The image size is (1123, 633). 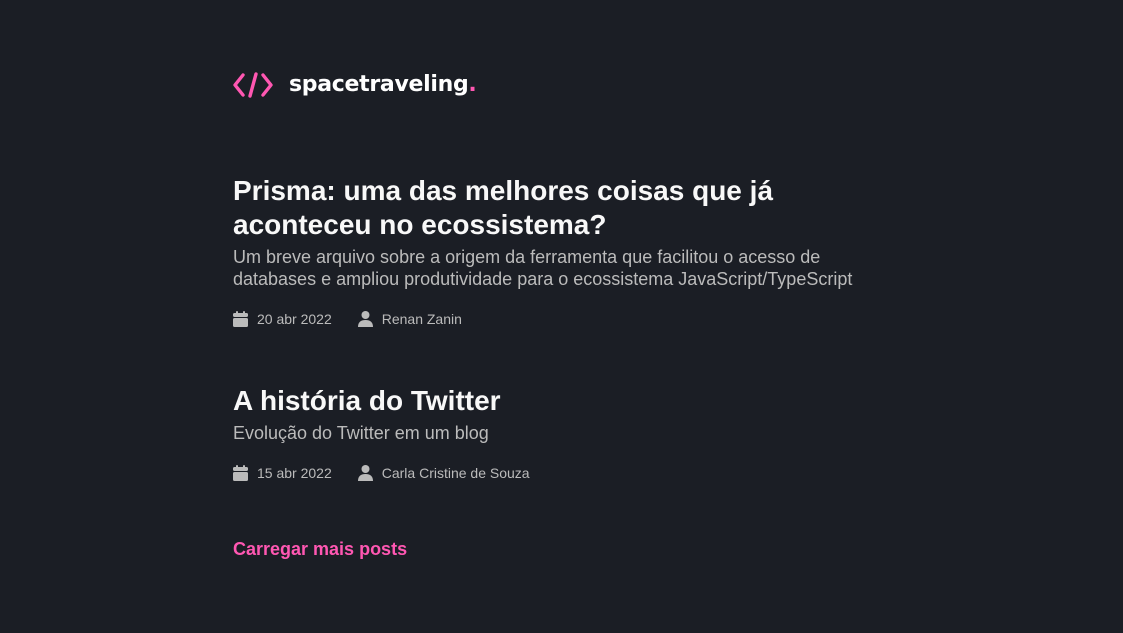 I want to click on post-title-link: A história do Twitter, so click(x=563, y=401).